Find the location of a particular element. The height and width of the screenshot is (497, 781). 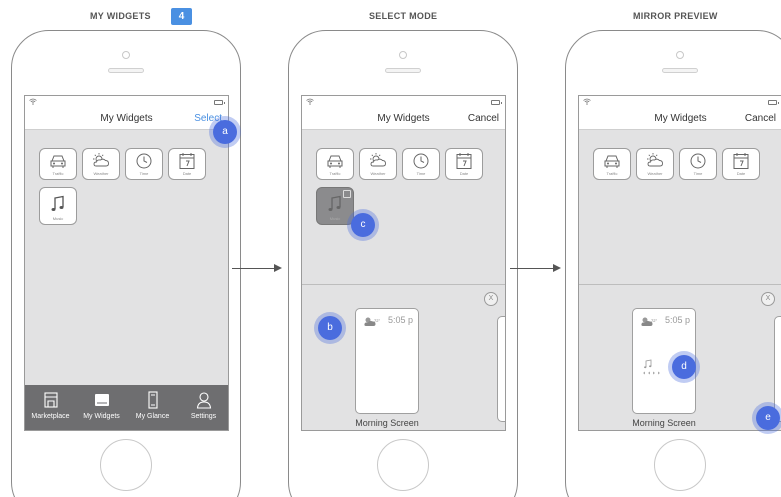

glance-icon is located at coordinates (152, 400).